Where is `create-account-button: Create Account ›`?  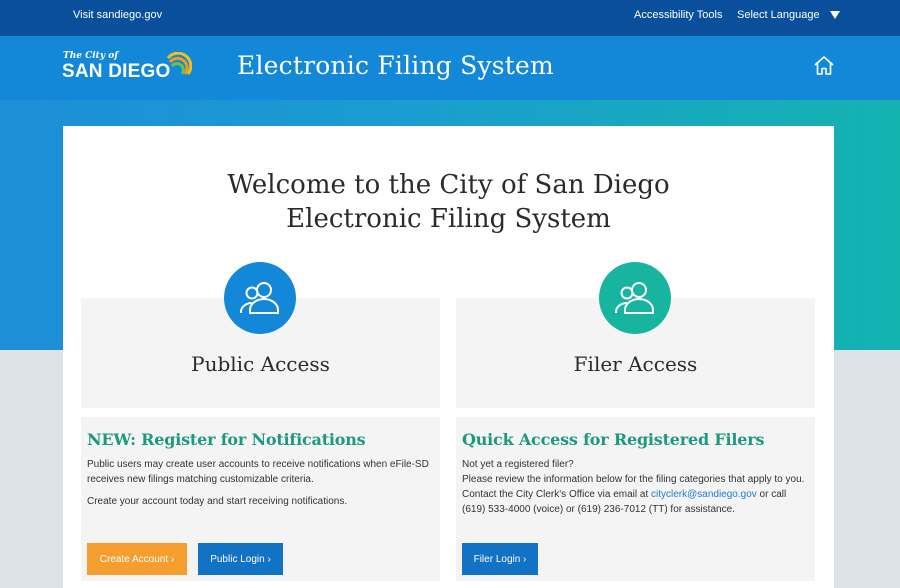 create-account-button: Create Account › is located at coordinates (137, 559).